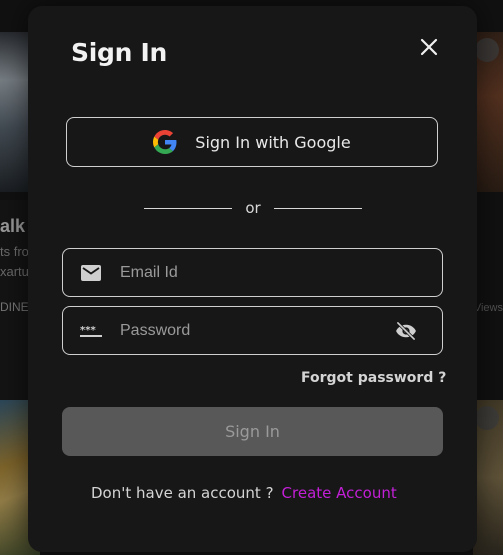 The height and width of the screenshot is (555, 503). What do you see at coordinates (165, 142) in the screenshot?
I see `google-icon` at bounding box center [165, 142].